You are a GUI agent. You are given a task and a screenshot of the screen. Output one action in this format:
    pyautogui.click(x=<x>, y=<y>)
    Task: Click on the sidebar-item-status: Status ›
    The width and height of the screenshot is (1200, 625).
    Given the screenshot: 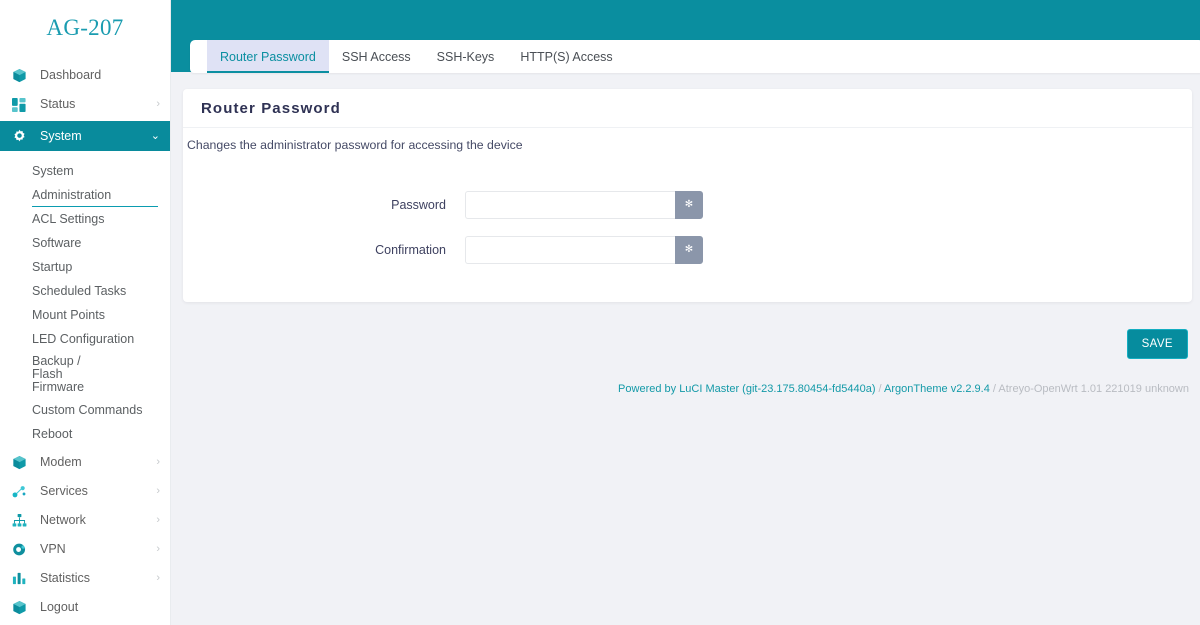 What is the action you would take?
    pyautogui.click(x=85, y=104)
    